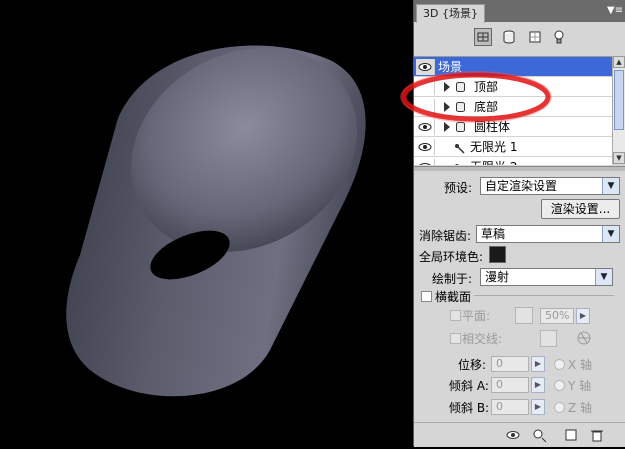 The height and width of the screenshot is (449, 625). What do you see at coordinates (510, 407) in the screenshot?
I see `tilt-b-field: 0` at bounding box center [510, 407].